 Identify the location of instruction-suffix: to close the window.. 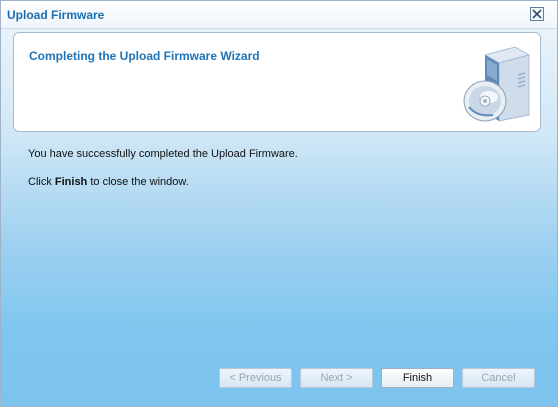
(138, 182).